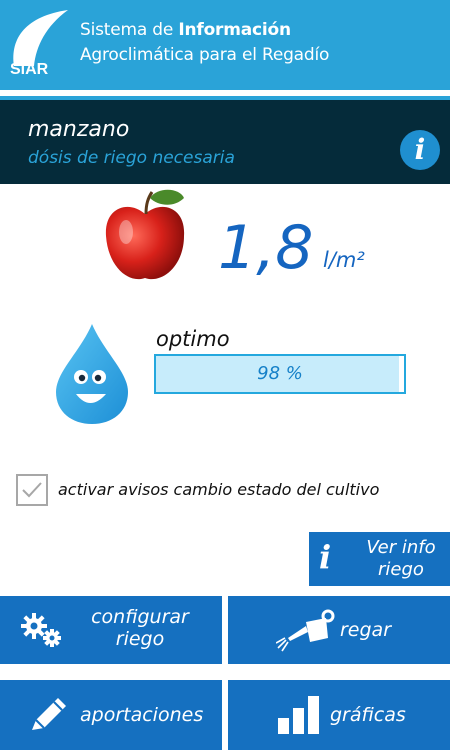 The width and height of the screenshot is (450, 750). What do you see at coordinates (339, 630) in the screenshot?
I see `regar-button: regar` at bounding box center [339, 630].